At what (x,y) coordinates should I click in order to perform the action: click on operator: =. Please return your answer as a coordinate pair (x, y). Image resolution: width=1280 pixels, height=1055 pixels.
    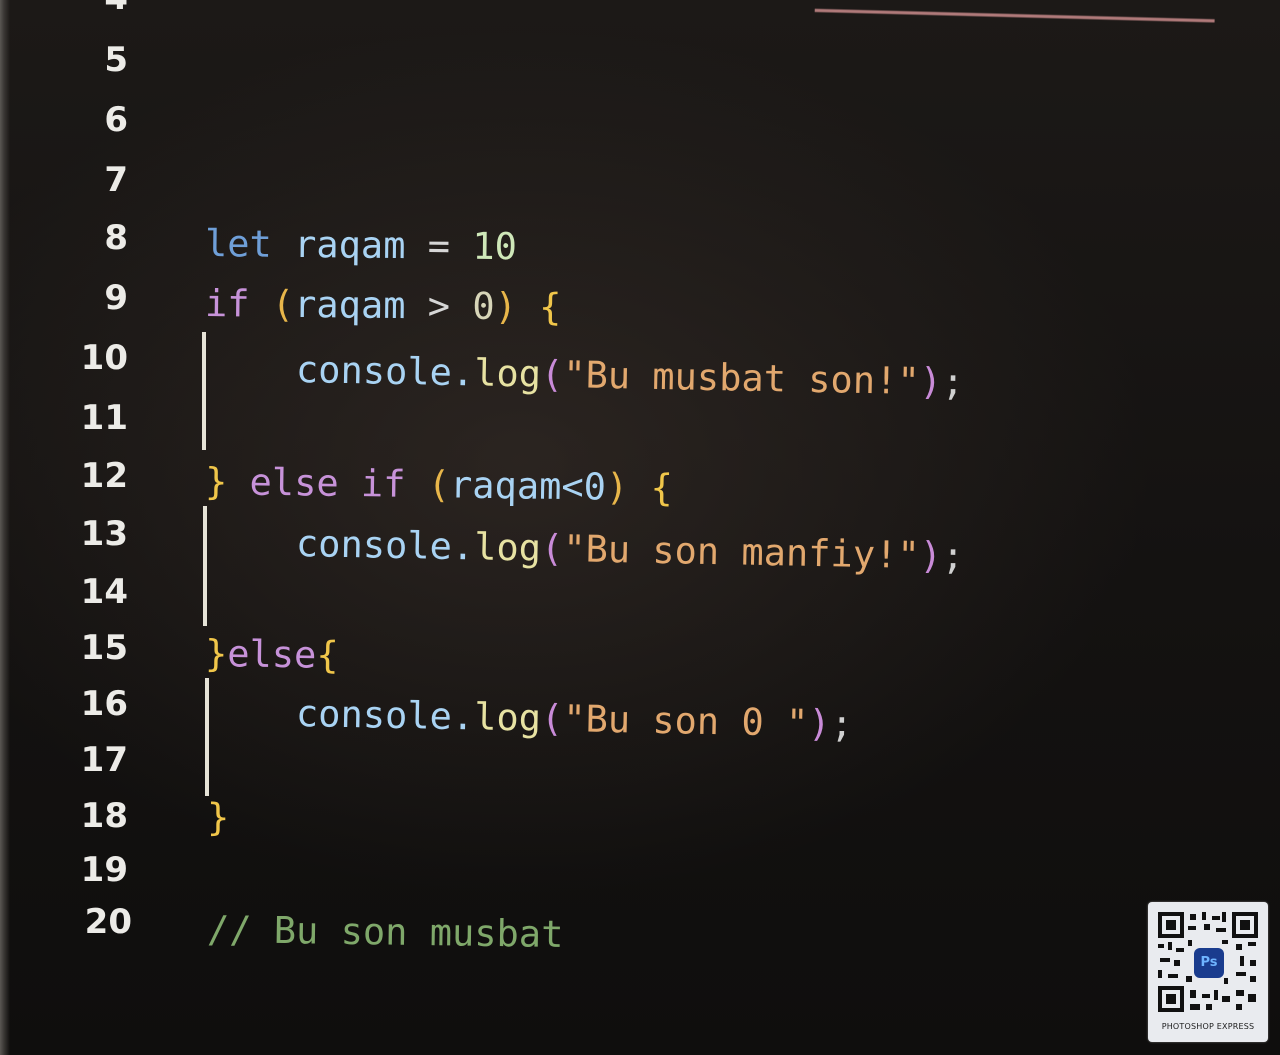
    Looking at the image, I should click on (439, 246).